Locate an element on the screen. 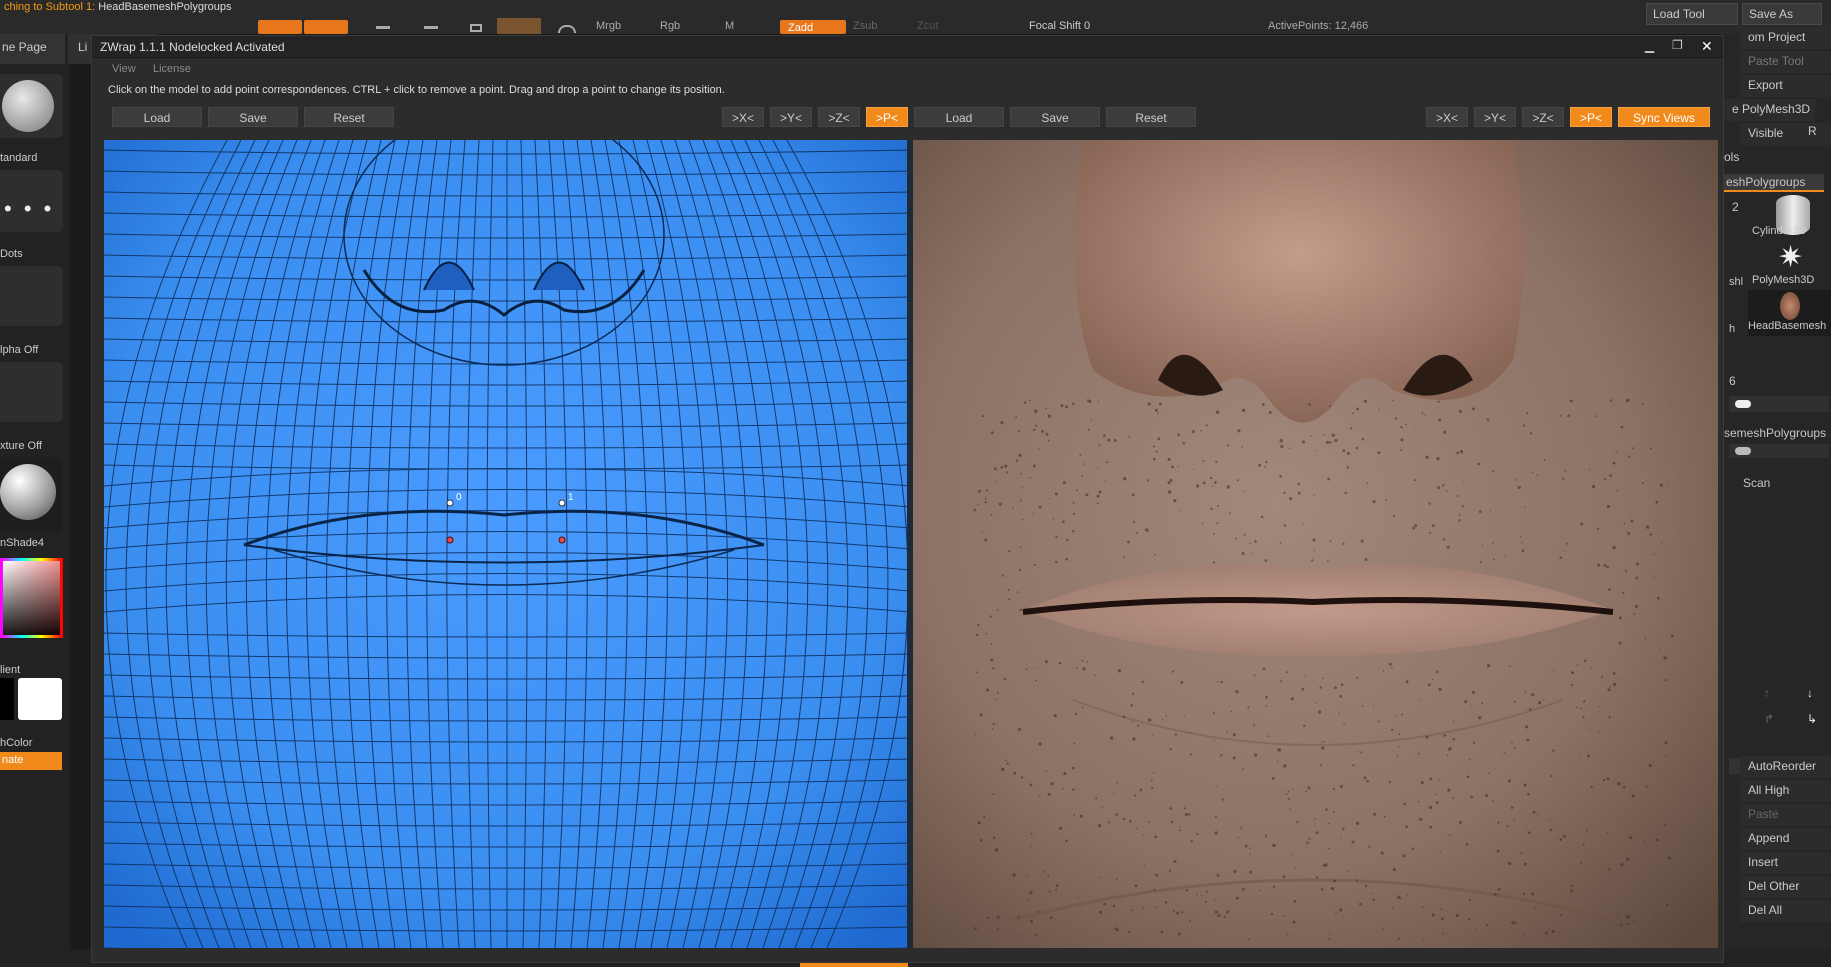 Image resolution: width=1831 pixels, height=967 pixels. right-x-axis-button: >X< is located at coordinates (1447, 117).